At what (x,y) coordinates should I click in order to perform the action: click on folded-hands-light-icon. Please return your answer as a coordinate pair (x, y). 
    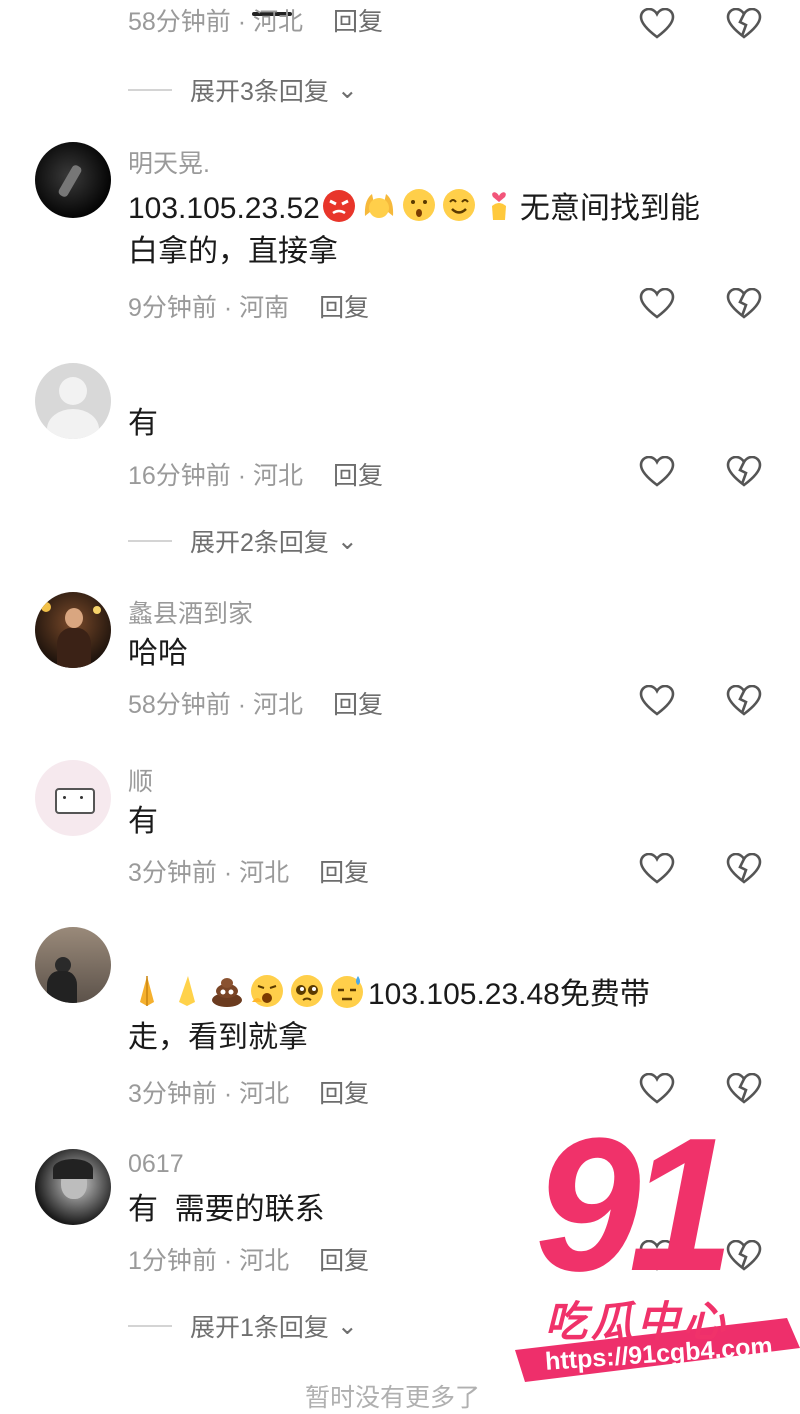
    Looking at the image, I should click on (187, 991).